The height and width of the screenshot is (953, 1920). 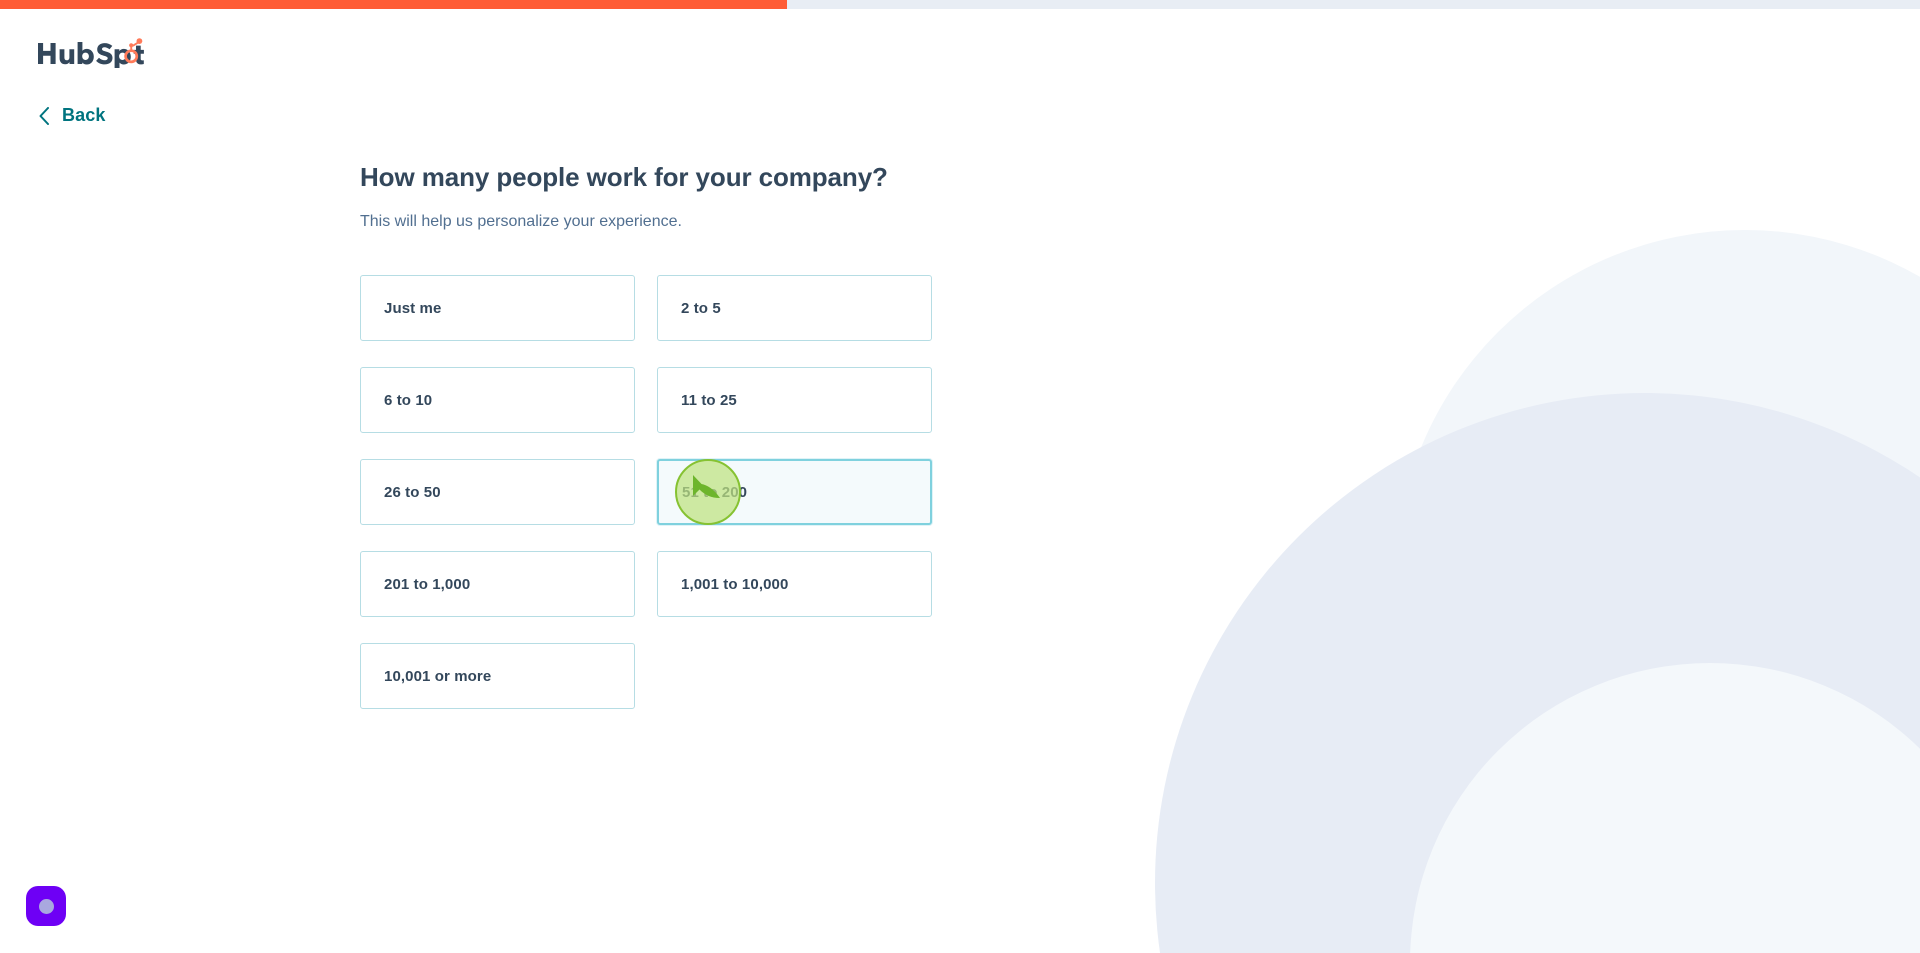 What do you see at coordinates (92, 52) in the screenshot?
I see `hubspot-logo` at bounding box center [92, 52].